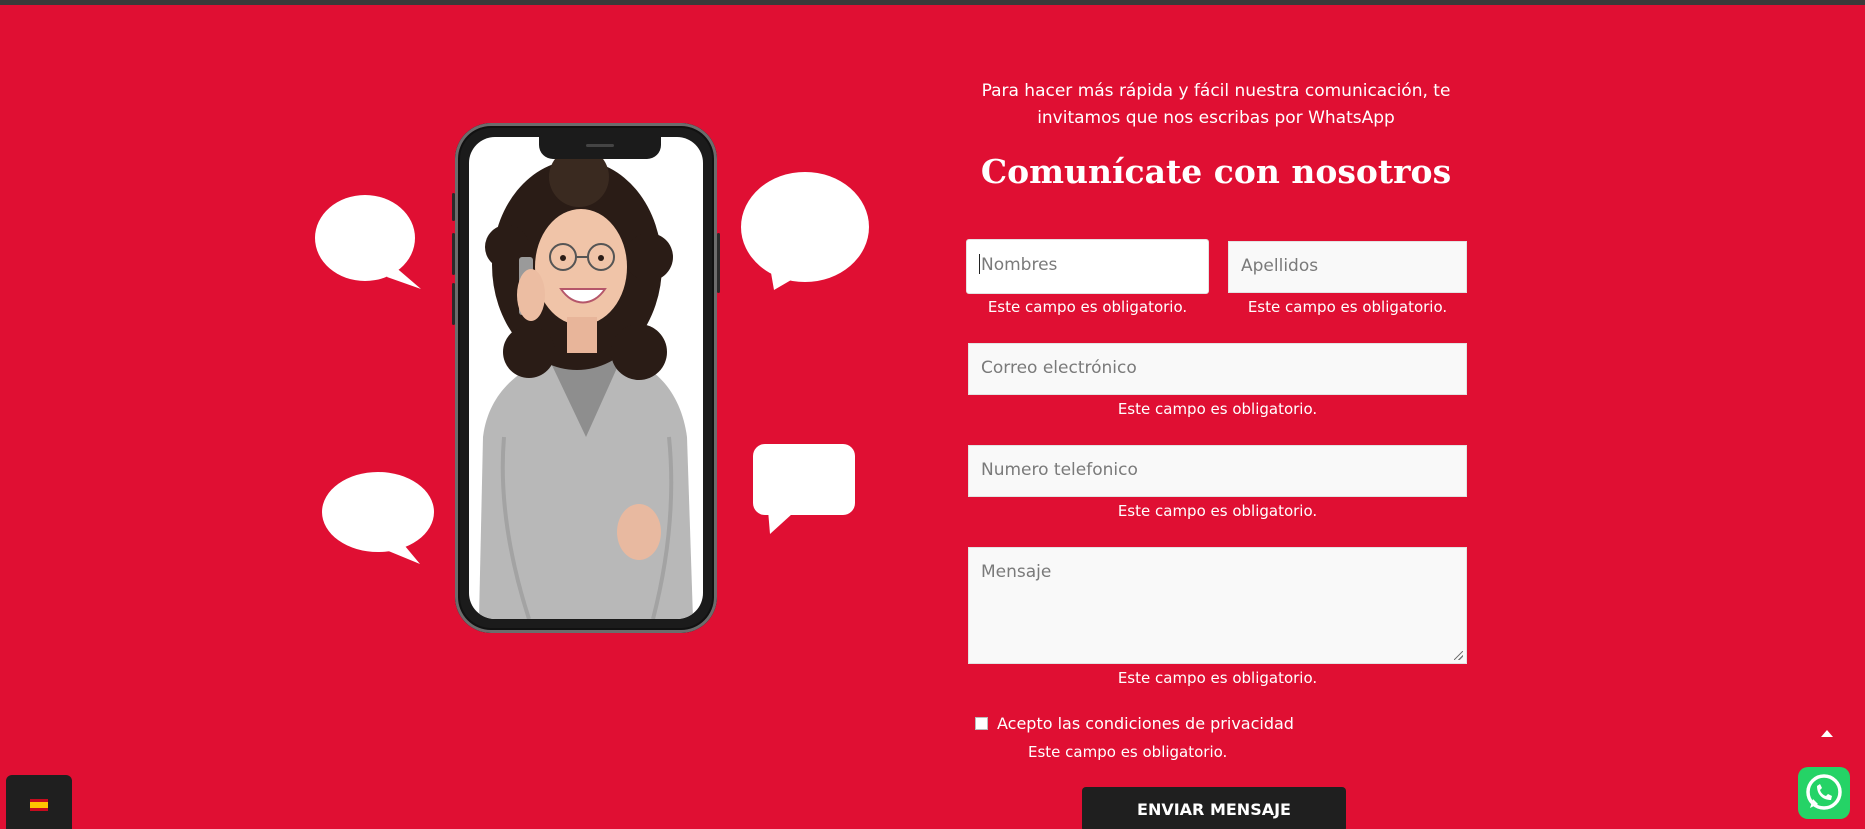 The image size is (1865, 829). I want to click on first-name-field: Nombres, so click(1087, 266).